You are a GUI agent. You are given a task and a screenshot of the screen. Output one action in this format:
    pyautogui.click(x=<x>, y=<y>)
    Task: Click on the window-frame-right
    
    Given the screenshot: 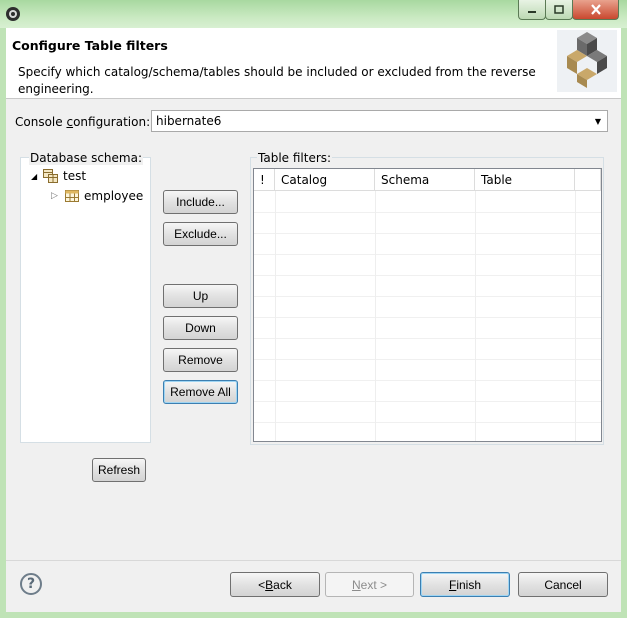 What is the action you would take?
    pyautogui.click(x=624, y=323)
    